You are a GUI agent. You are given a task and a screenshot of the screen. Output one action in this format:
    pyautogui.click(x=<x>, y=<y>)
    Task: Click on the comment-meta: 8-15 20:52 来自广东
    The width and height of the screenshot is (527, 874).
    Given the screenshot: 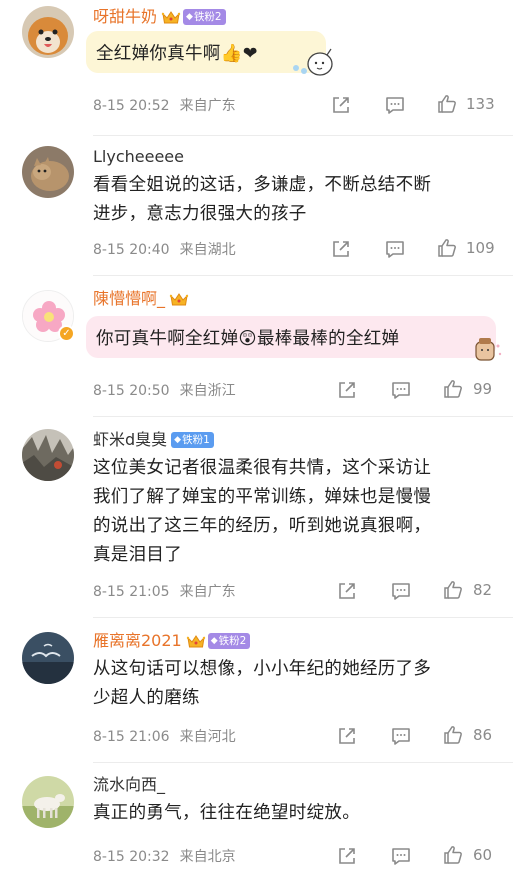 What is the action you would take?
    pyautogui.click(x=164, y=106)
    